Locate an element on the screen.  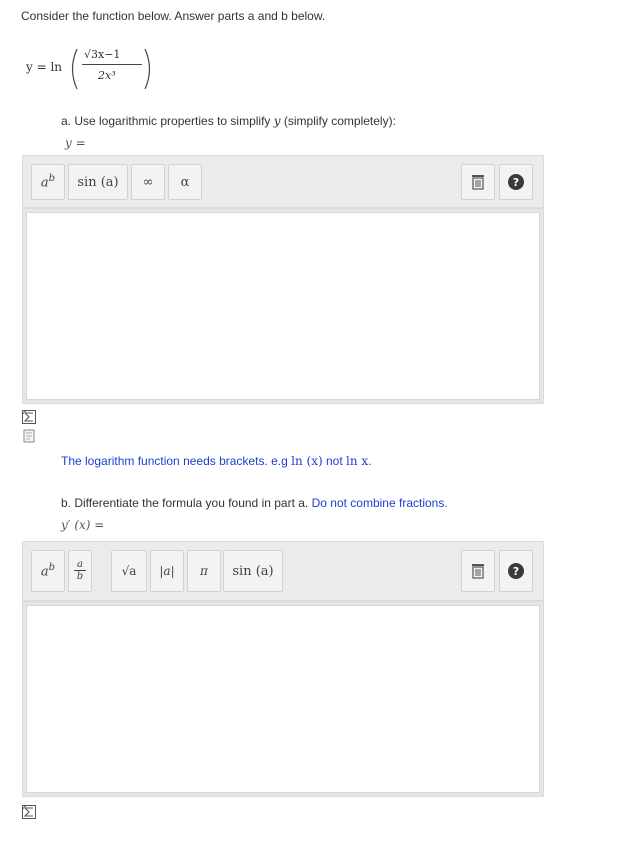
part-b-prompt-emphasis: Do not combine fractions. is located at coordinates (379, 503).